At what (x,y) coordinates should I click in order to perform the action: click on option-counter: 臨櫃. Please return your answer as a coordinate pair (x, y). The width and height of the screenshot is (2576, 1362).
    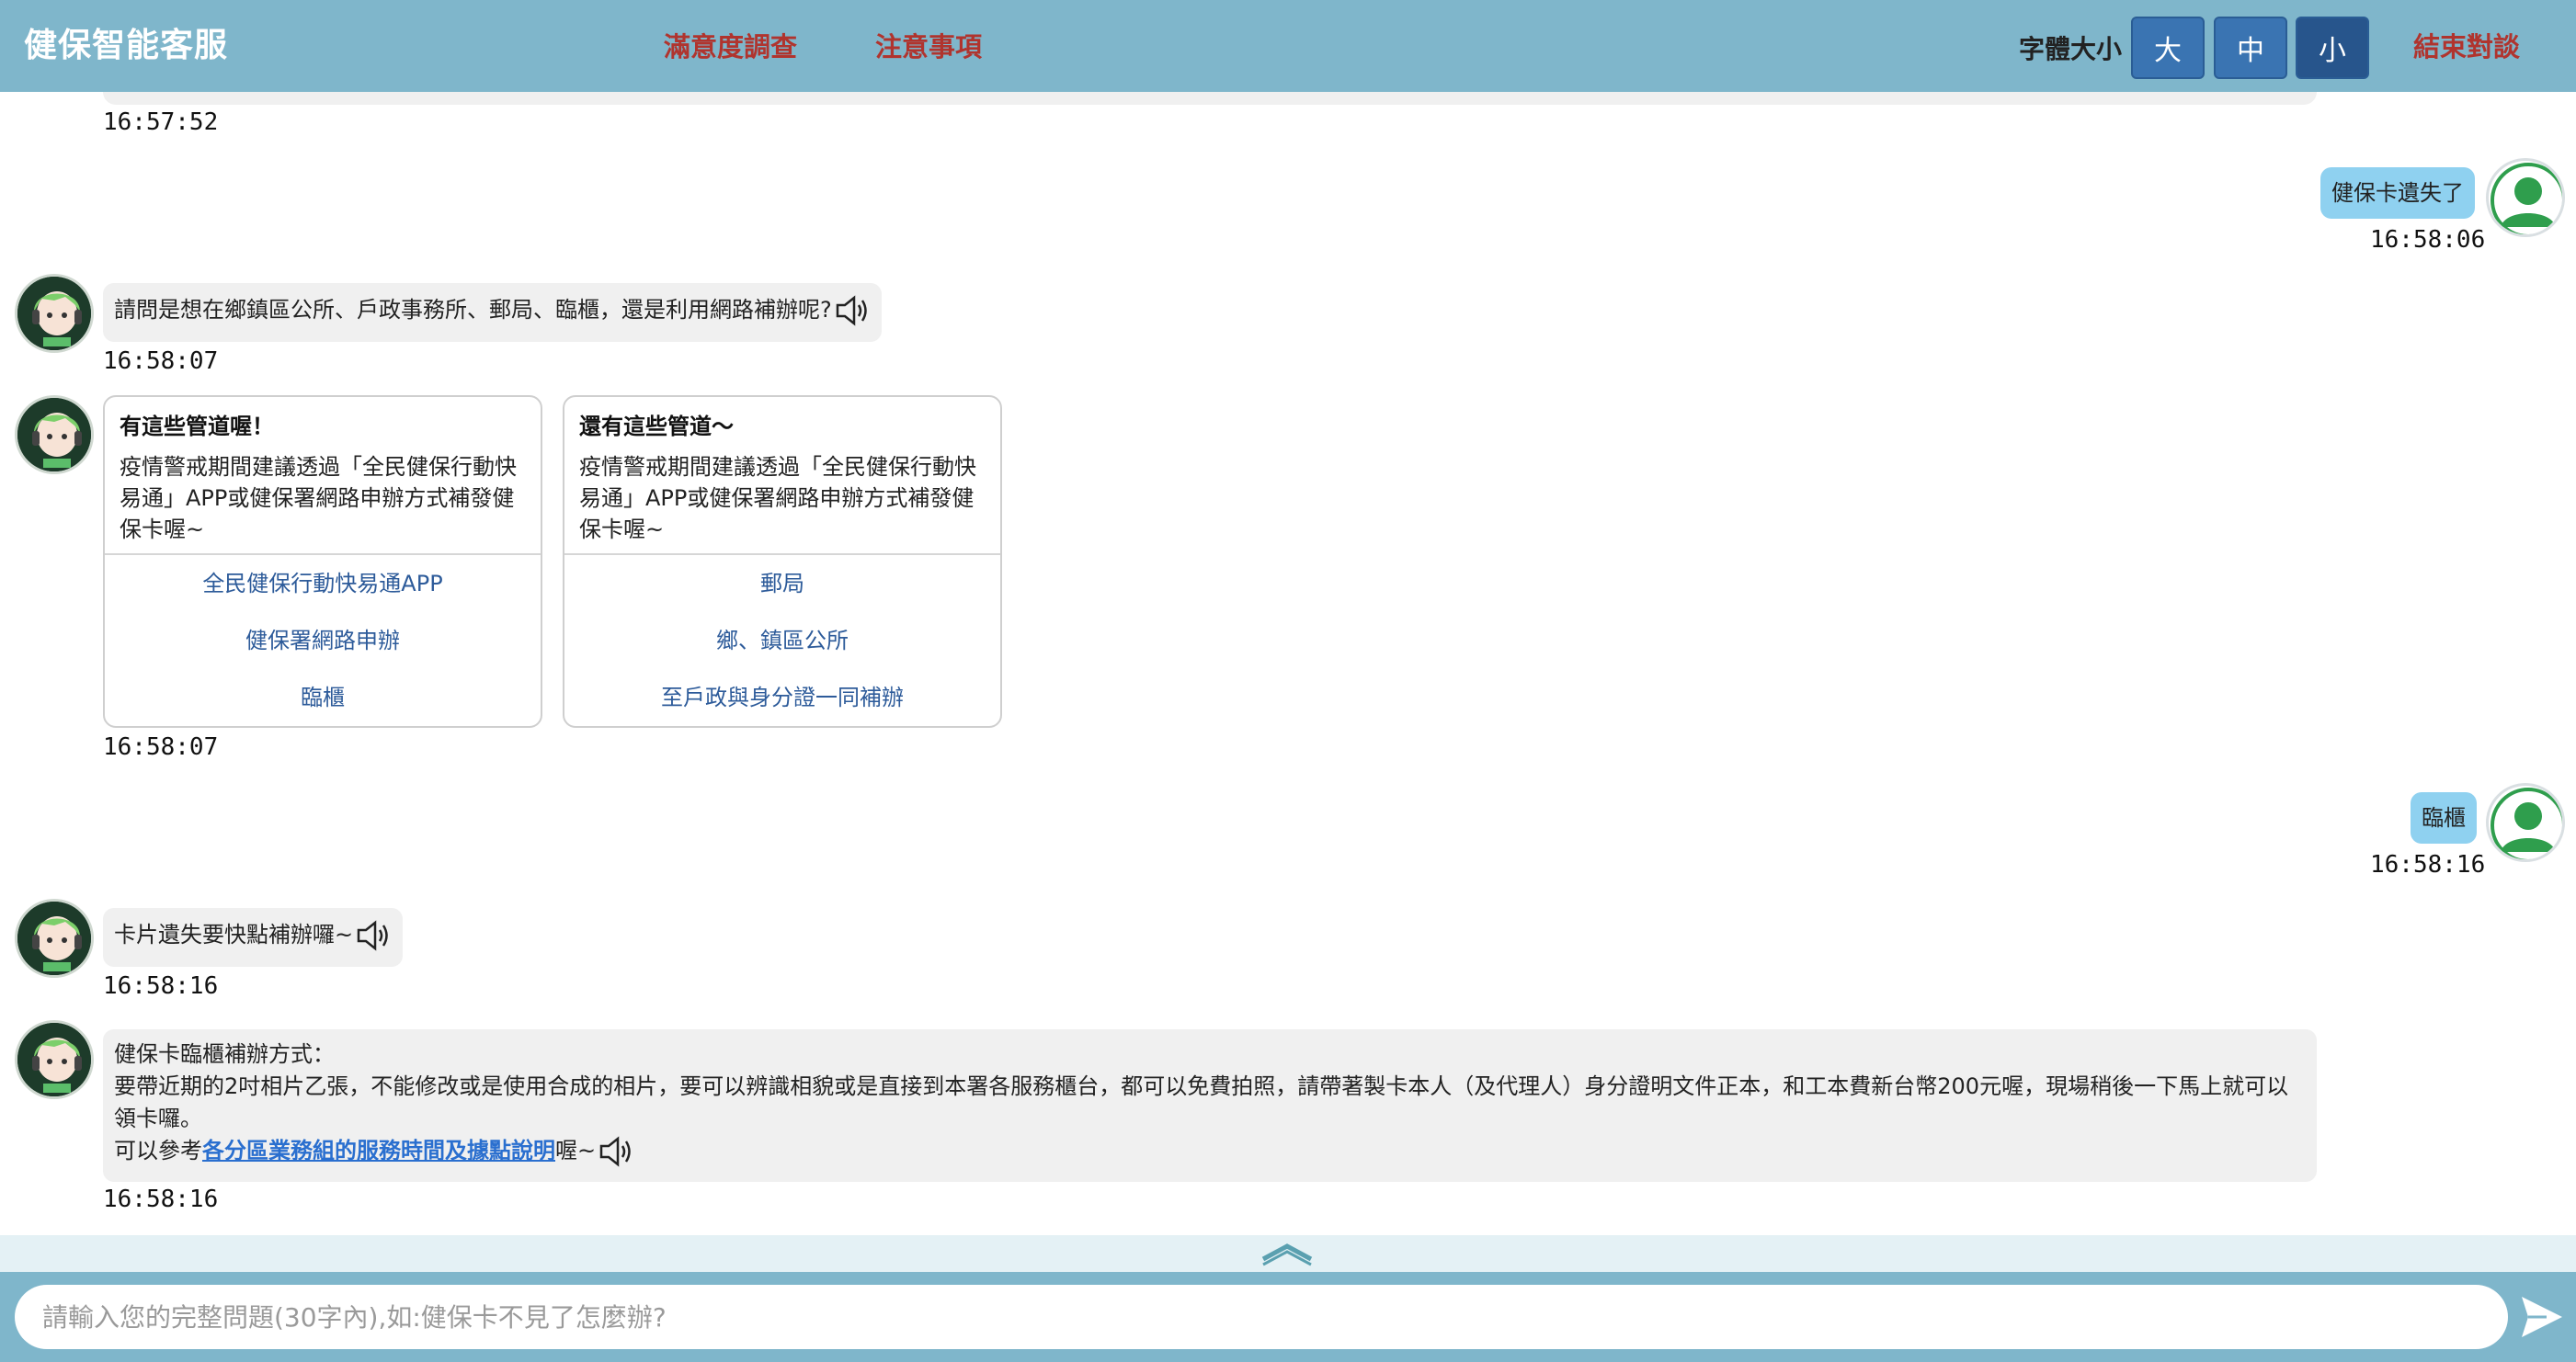
    Looking at the image, I should click on (323, 697).